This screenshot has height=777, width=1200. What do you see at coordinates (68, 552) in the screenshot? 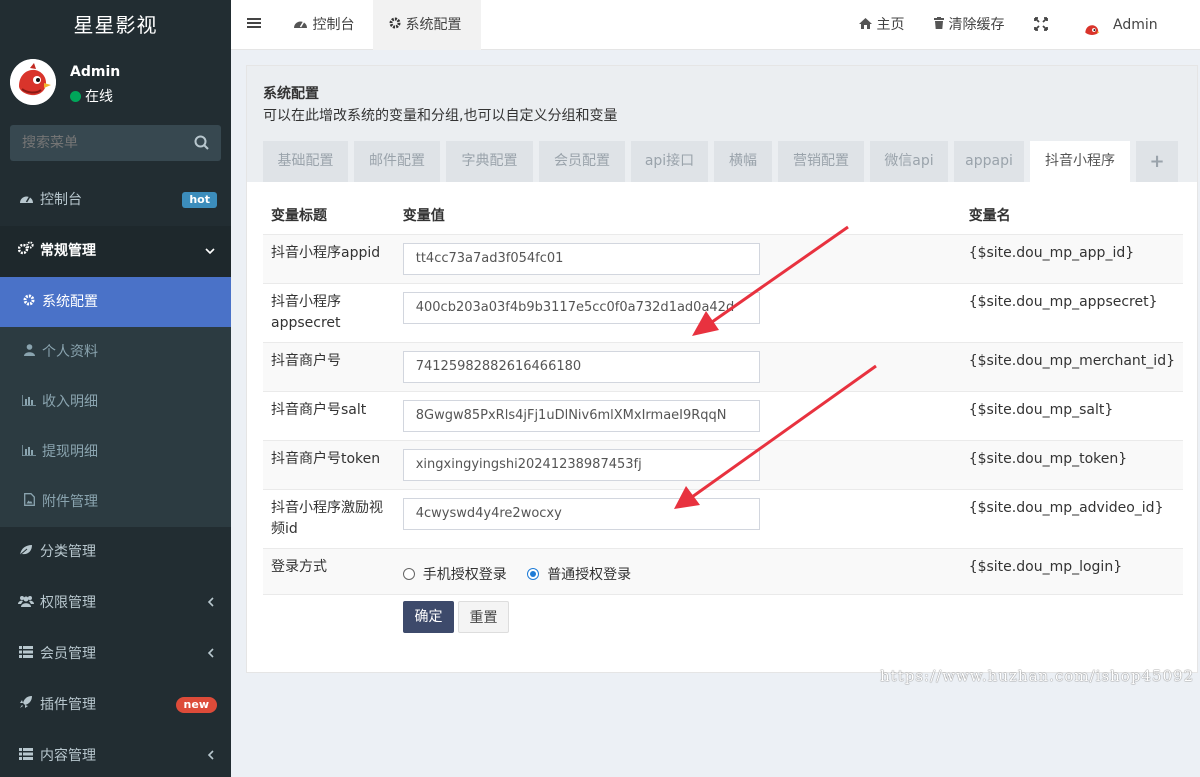
I see `sidebar-item-label: 分类管理` at bounding box center [68, 552].